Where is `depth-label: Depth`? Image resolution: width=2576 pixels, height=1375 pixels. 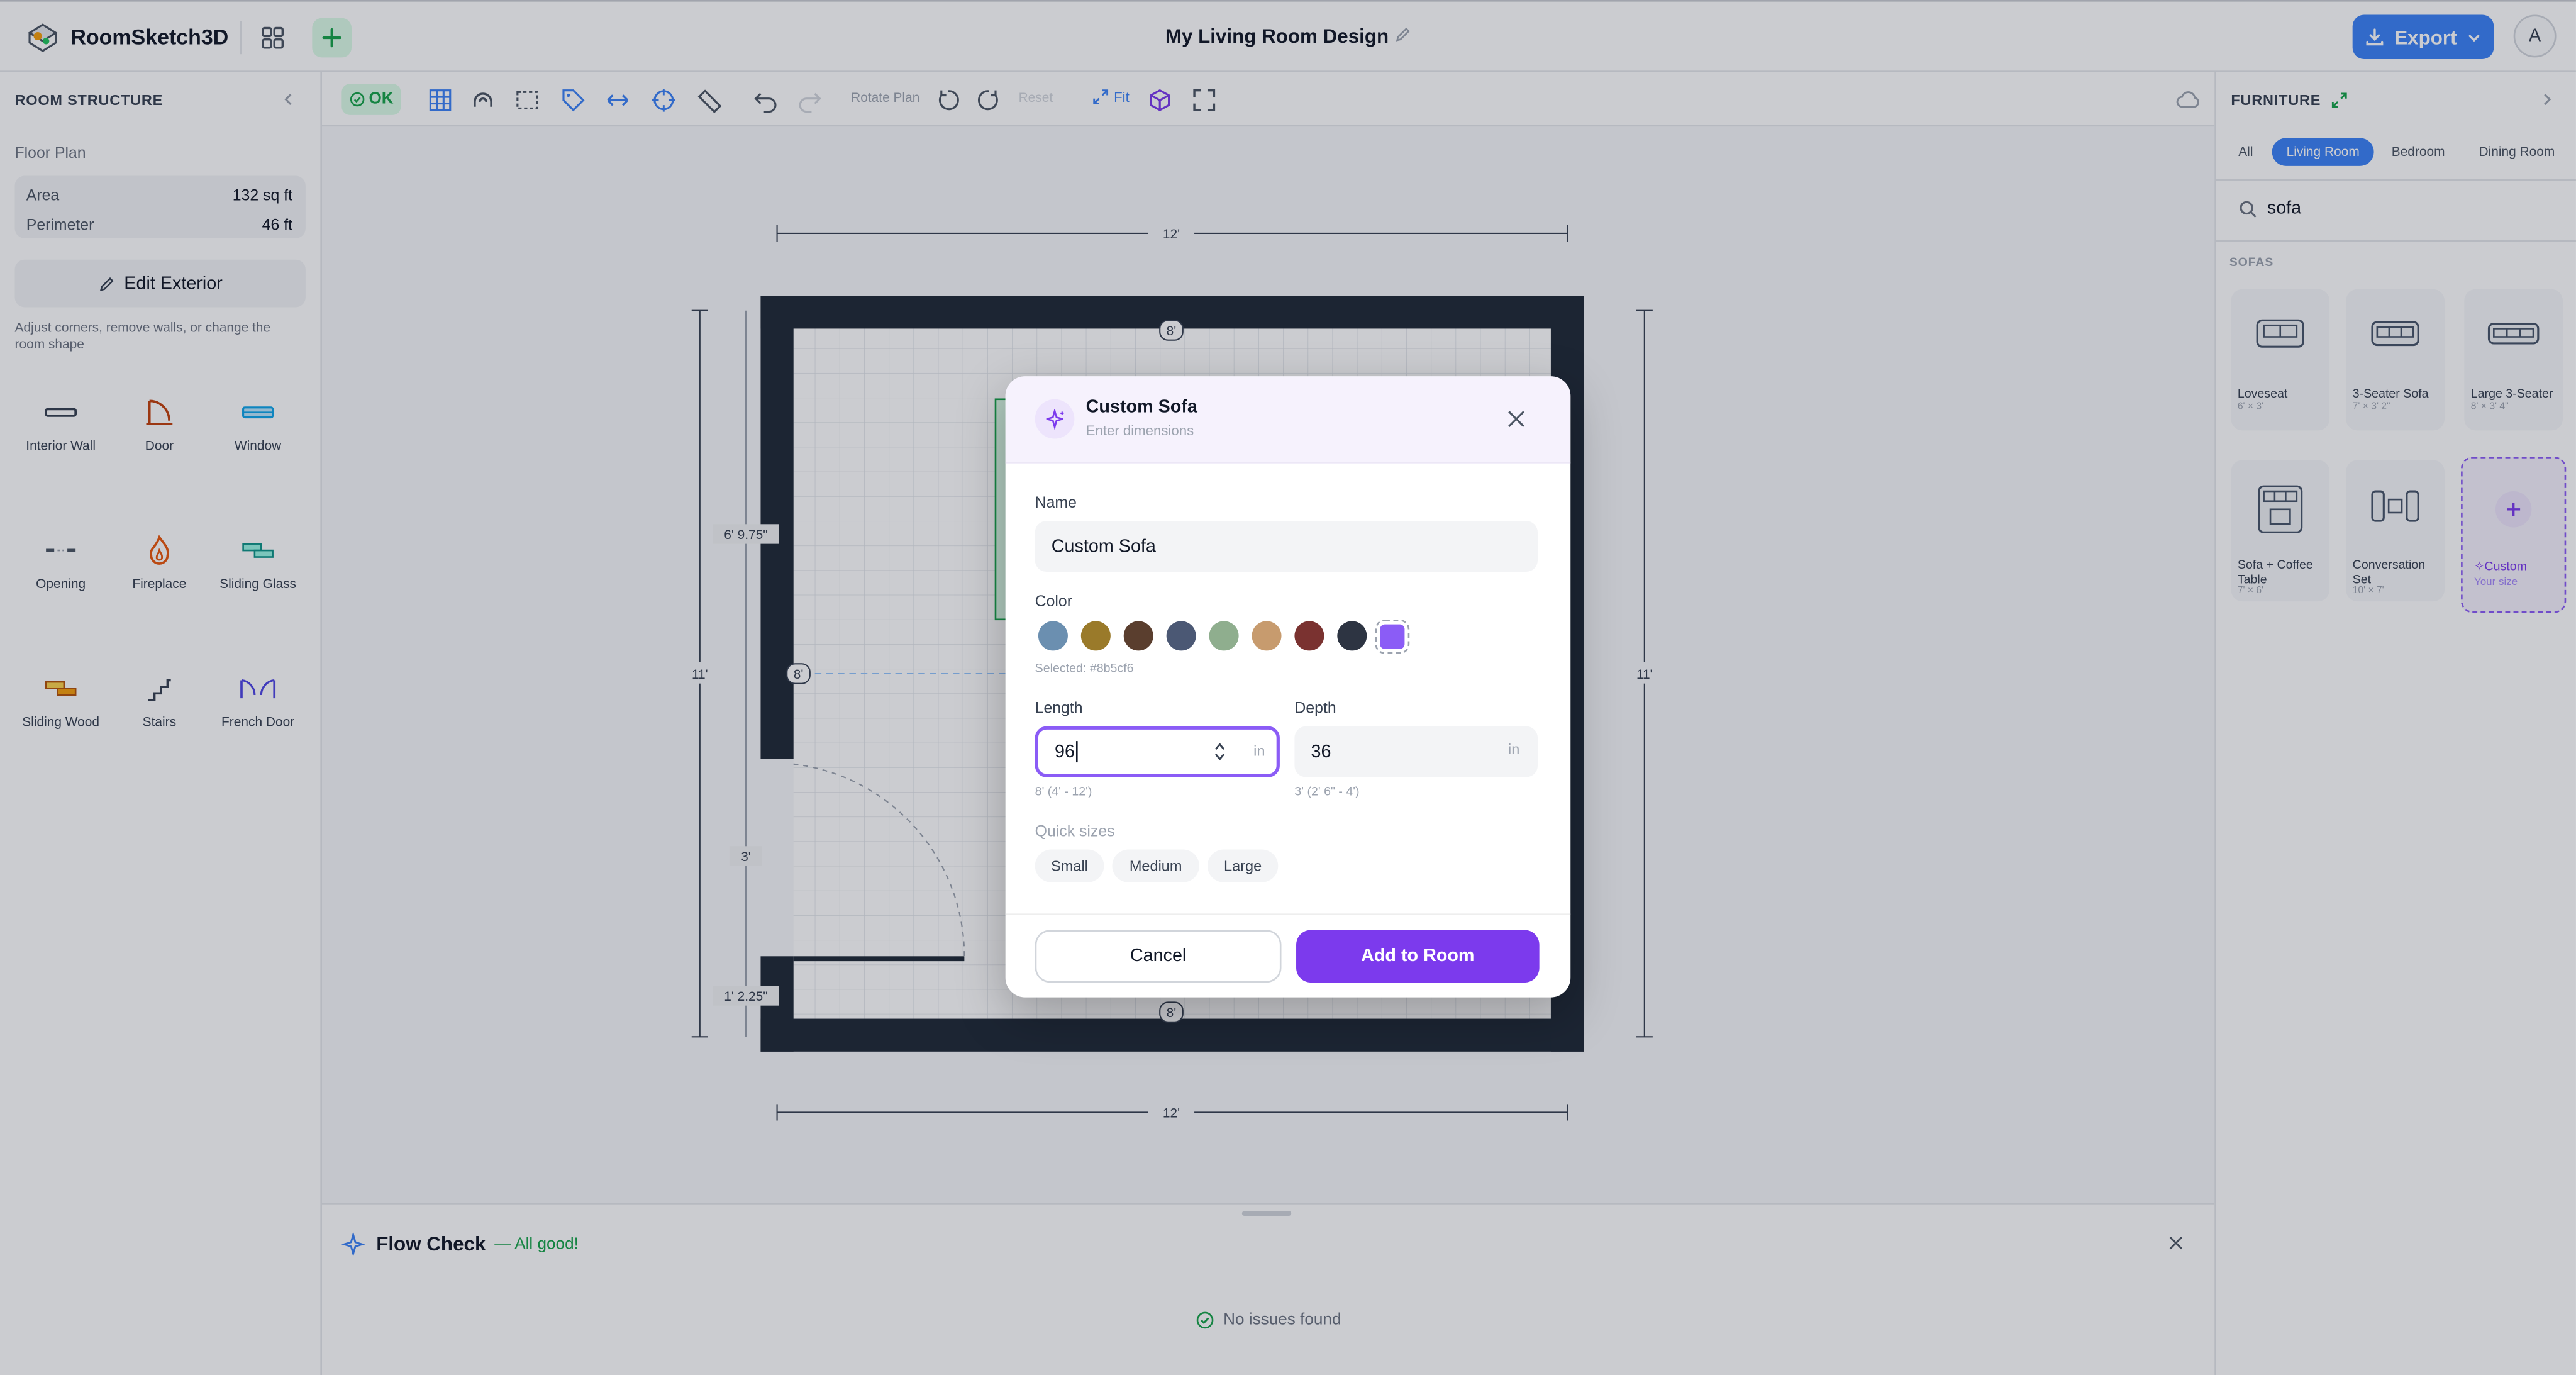 depth-label: Depth is located at coordinates (1315, 708).